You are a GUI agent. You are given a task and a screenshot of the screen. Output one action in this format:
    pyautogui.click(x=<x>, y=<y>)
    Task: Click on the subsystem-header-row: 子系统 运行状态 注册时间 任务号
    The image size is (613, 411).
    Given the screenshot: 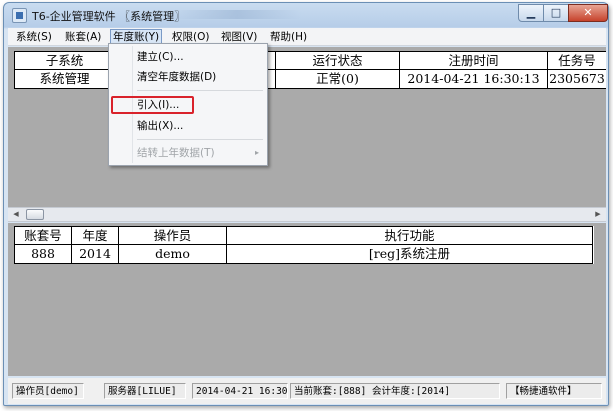 What is the action you would take?
    pyautogui.click(x=310, y=60)
    